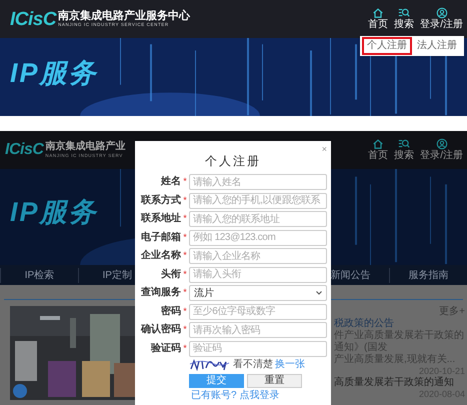  What do you see at coordinates (319, 293) in the screenshot?
I see `chevron-down-icon` at bounding box center [319, 293].